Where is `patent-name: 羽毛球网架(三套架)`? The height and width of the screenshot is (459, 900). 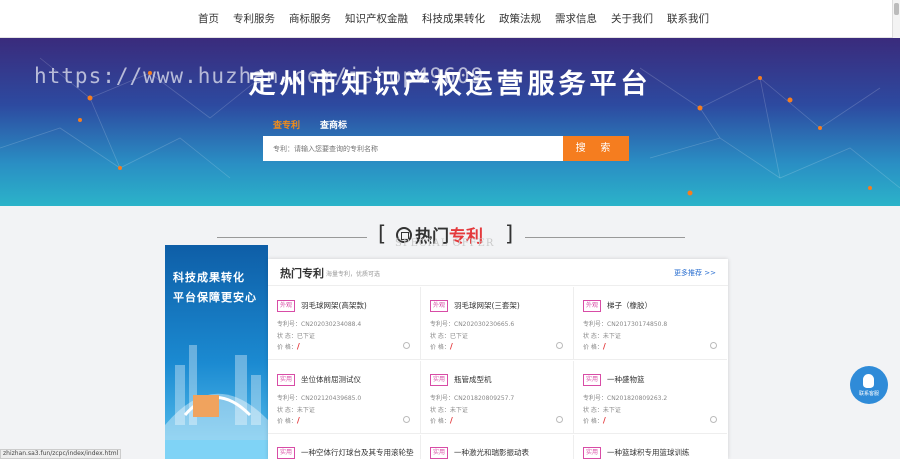 patent-name: 羽毛球网架(三套架) is located at coordinates (487, 305).